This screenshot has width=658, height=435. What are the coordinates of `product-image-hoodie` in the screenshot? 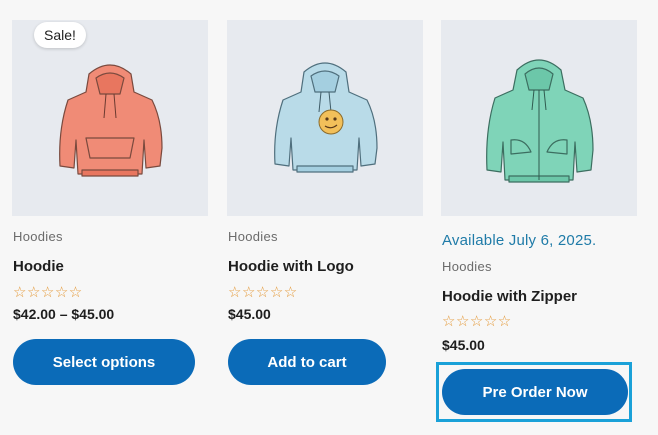 It's located at (110, 118).